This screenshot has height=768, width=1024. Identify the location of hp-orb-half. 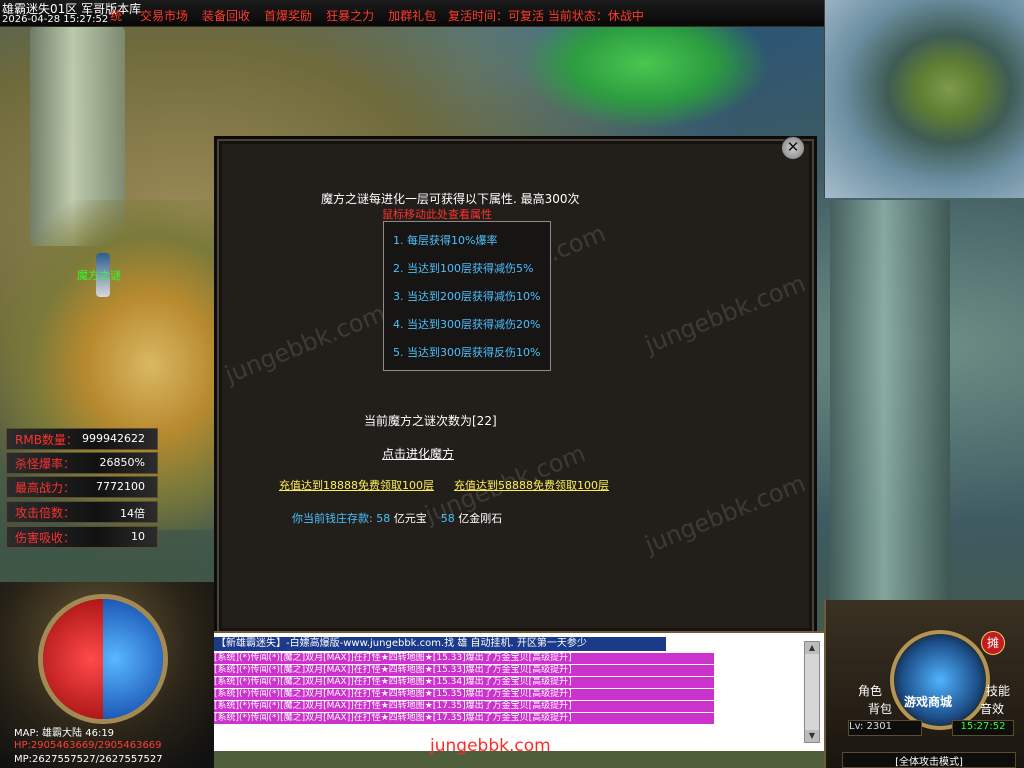
(73, 659).